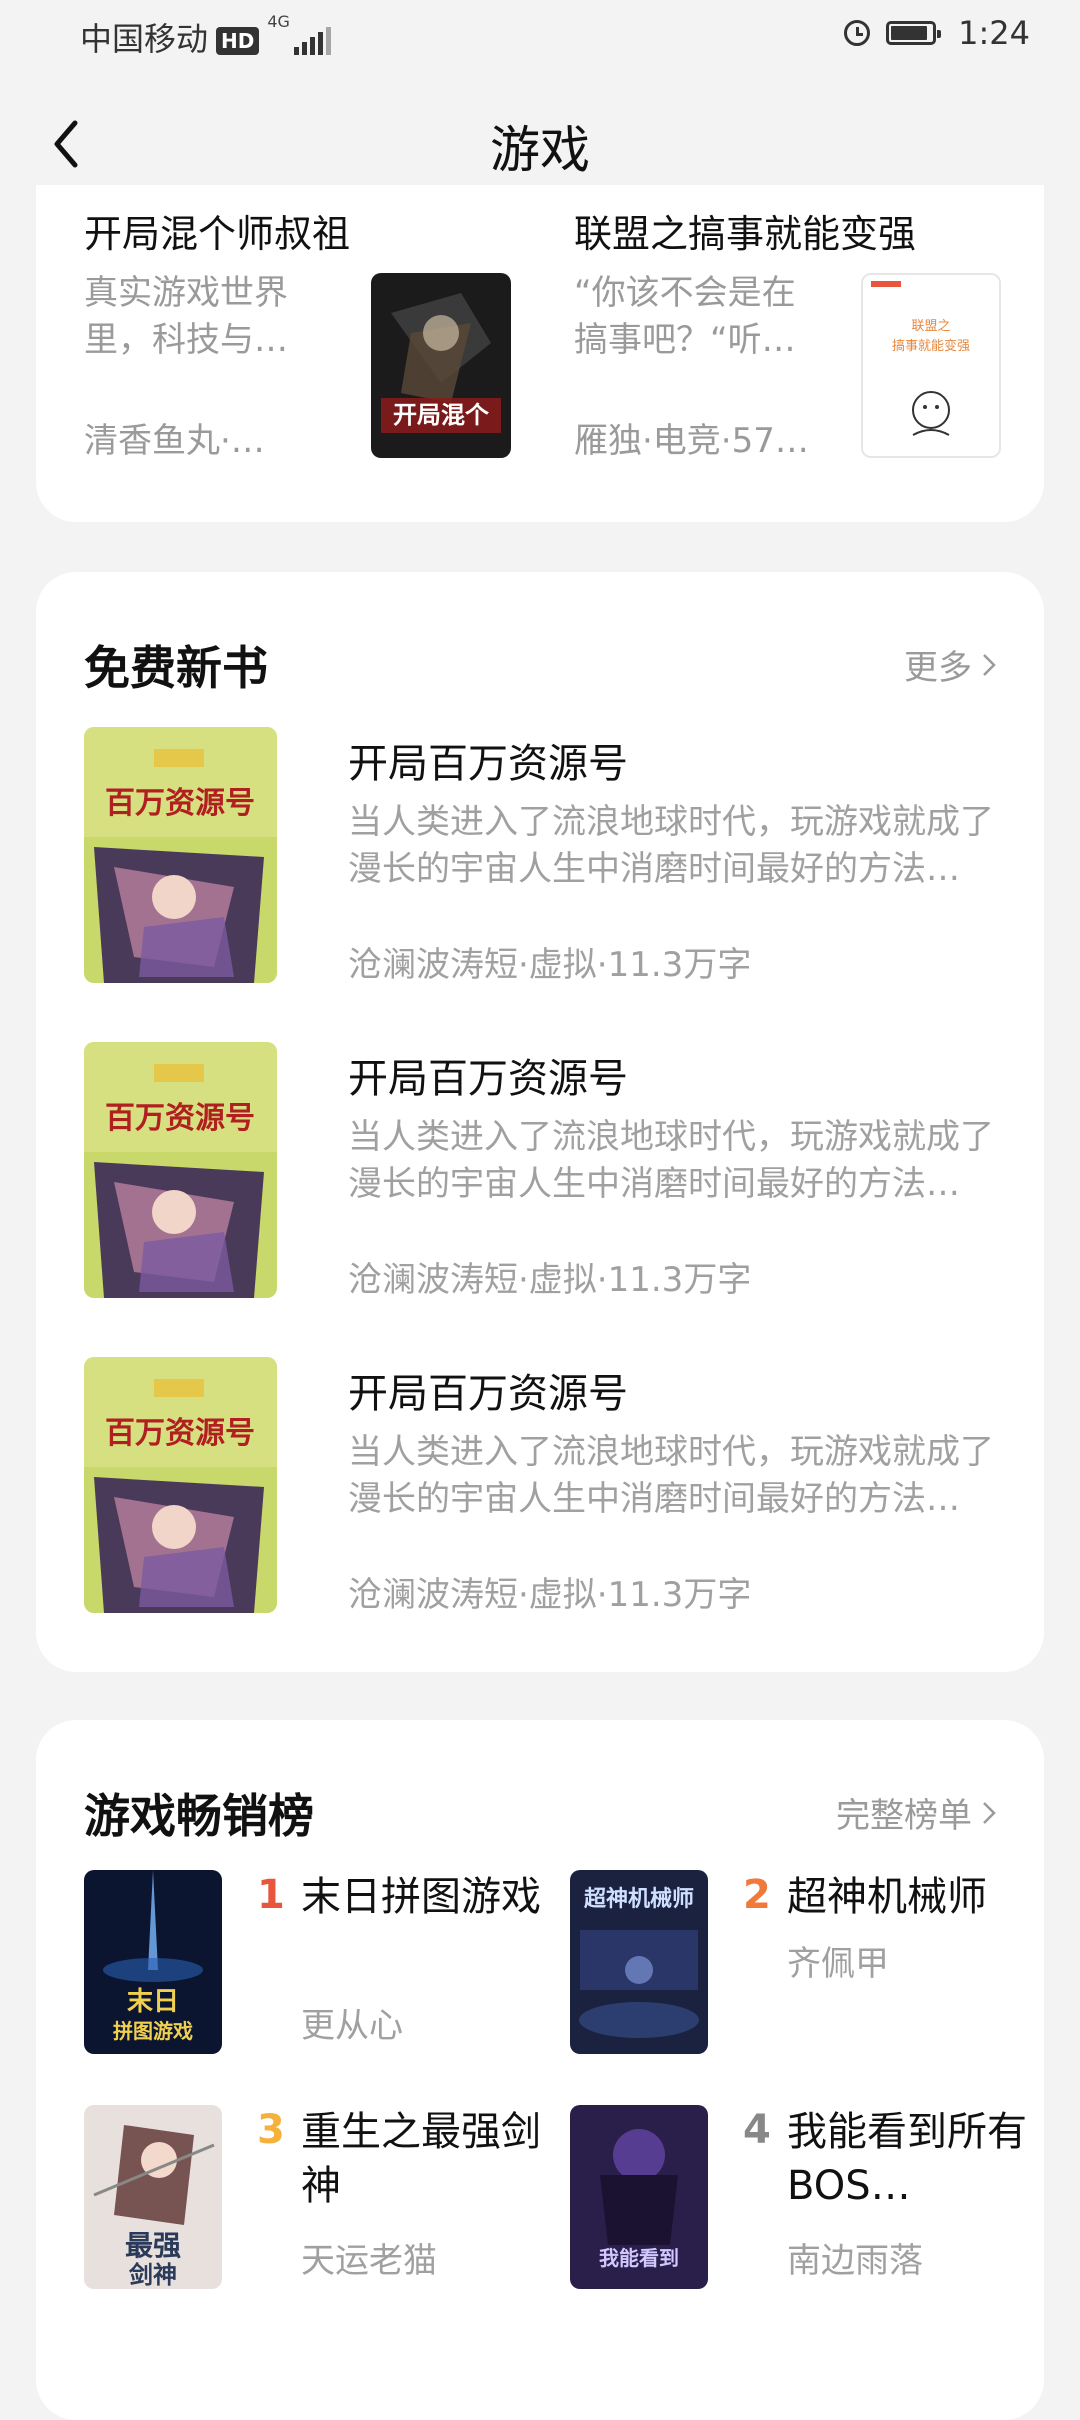 This screenshot has width=1080, height=2420. I want to click on section-title: 免费新书, so click(176, 668).